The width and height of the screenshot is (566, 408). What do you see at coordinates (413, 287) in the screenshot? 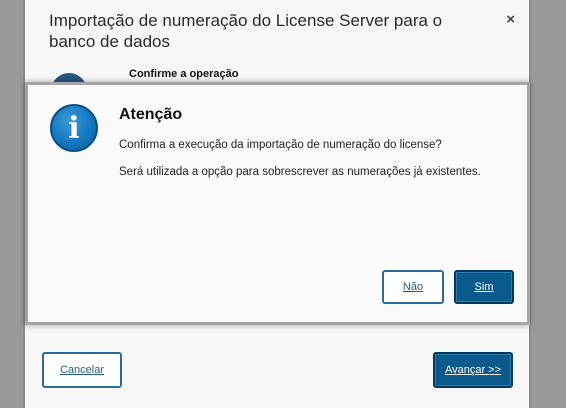
I see `no-button: Não` at bounding box center [413, 287].